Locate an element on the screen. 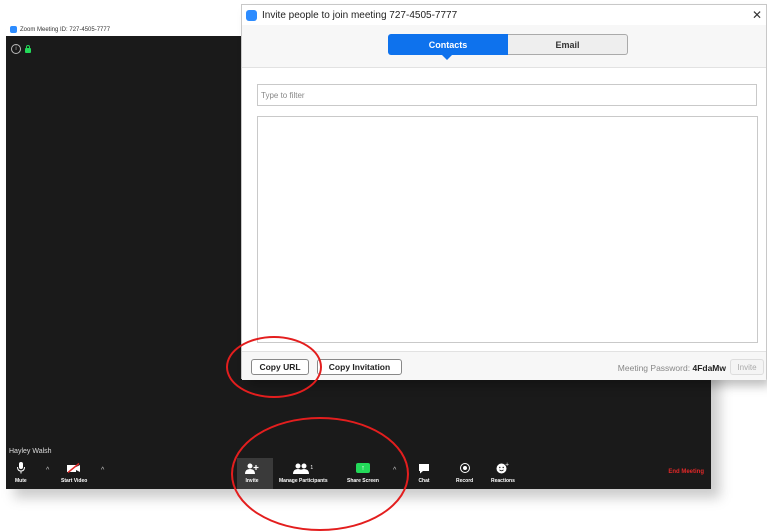  microphone-icon is located at coordinates (20, 468).